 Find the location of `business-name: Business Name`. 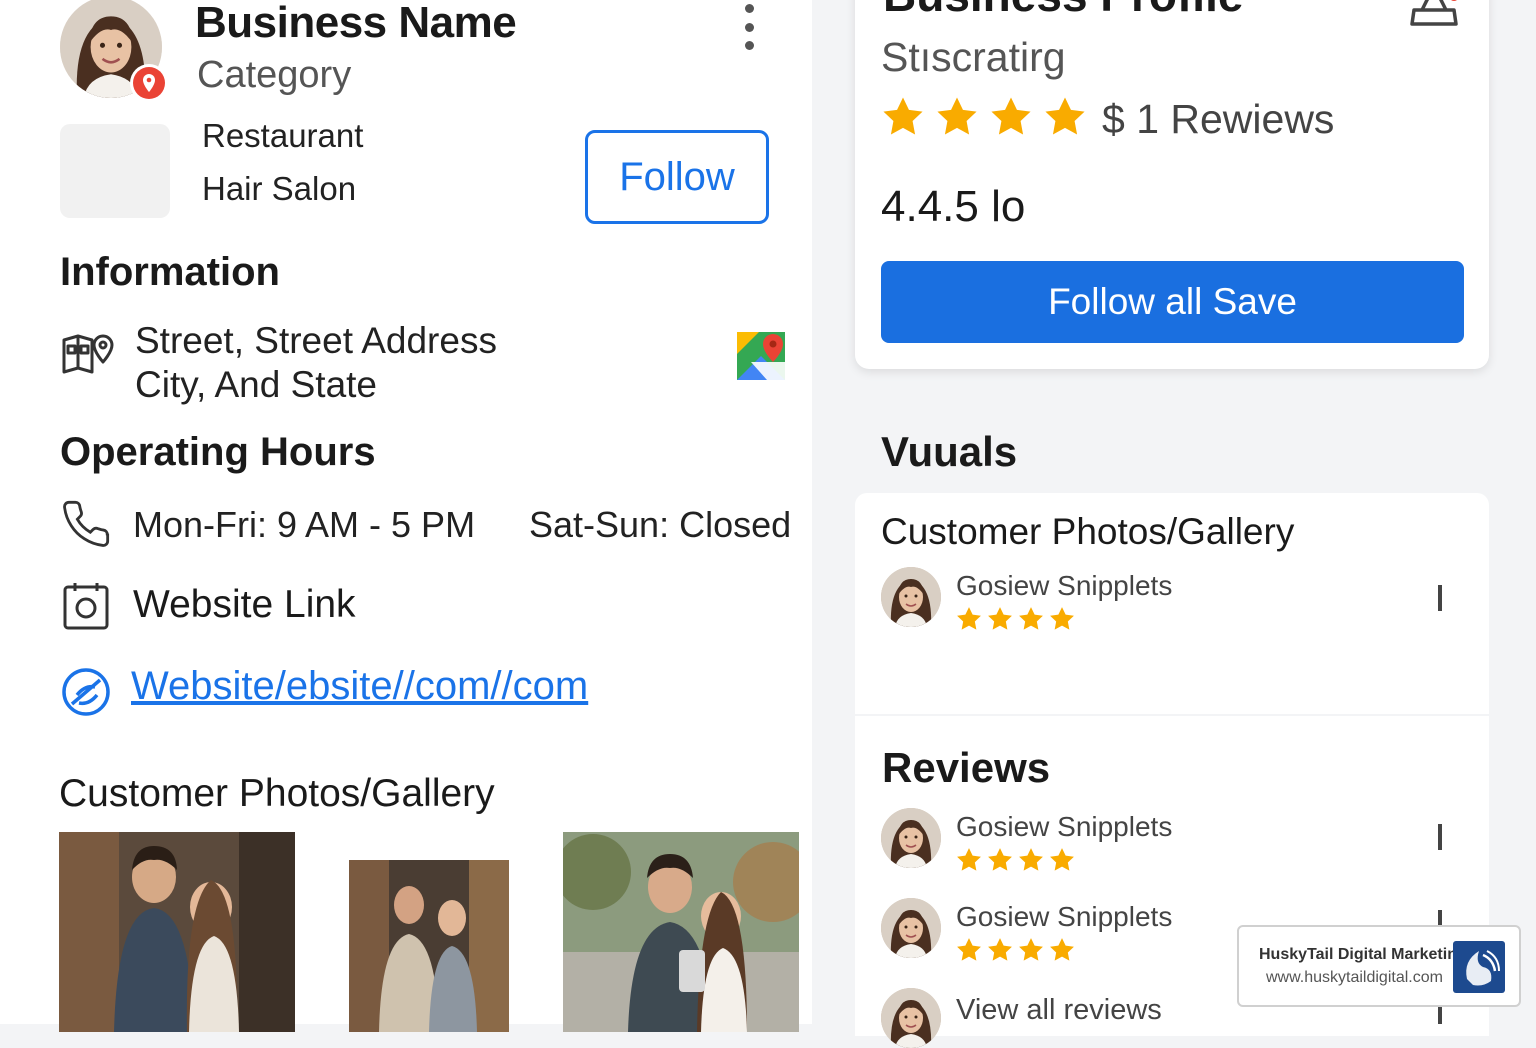

business-name: Business Name is located at coordinates (356, 23).